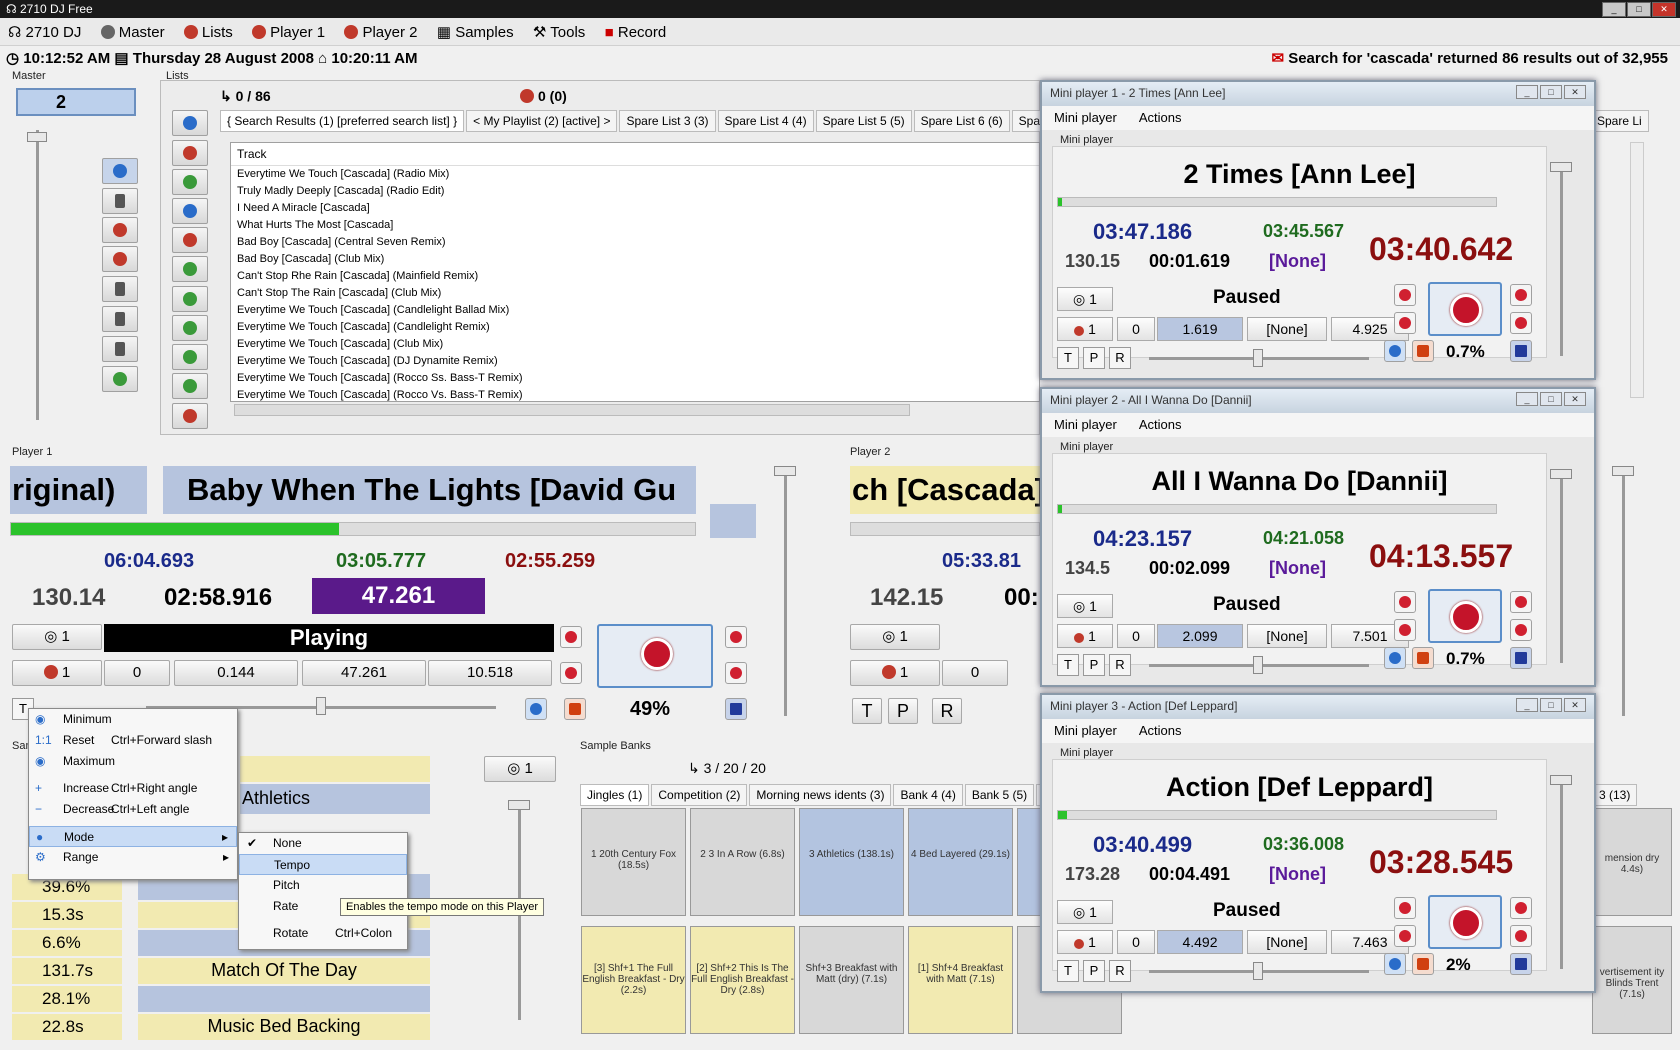 The height and width of the screenshot is (1050, 1680). What do you see at coordinates (1561, 474) in the screenshot?
I see `mini-volume-thumb` at bounding box center [1561, 474].